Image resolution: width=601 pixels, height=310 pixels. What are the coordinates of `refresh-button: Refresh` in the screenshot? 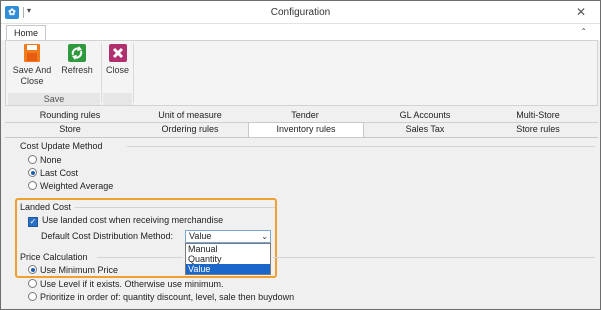 It's located at (77, 68).